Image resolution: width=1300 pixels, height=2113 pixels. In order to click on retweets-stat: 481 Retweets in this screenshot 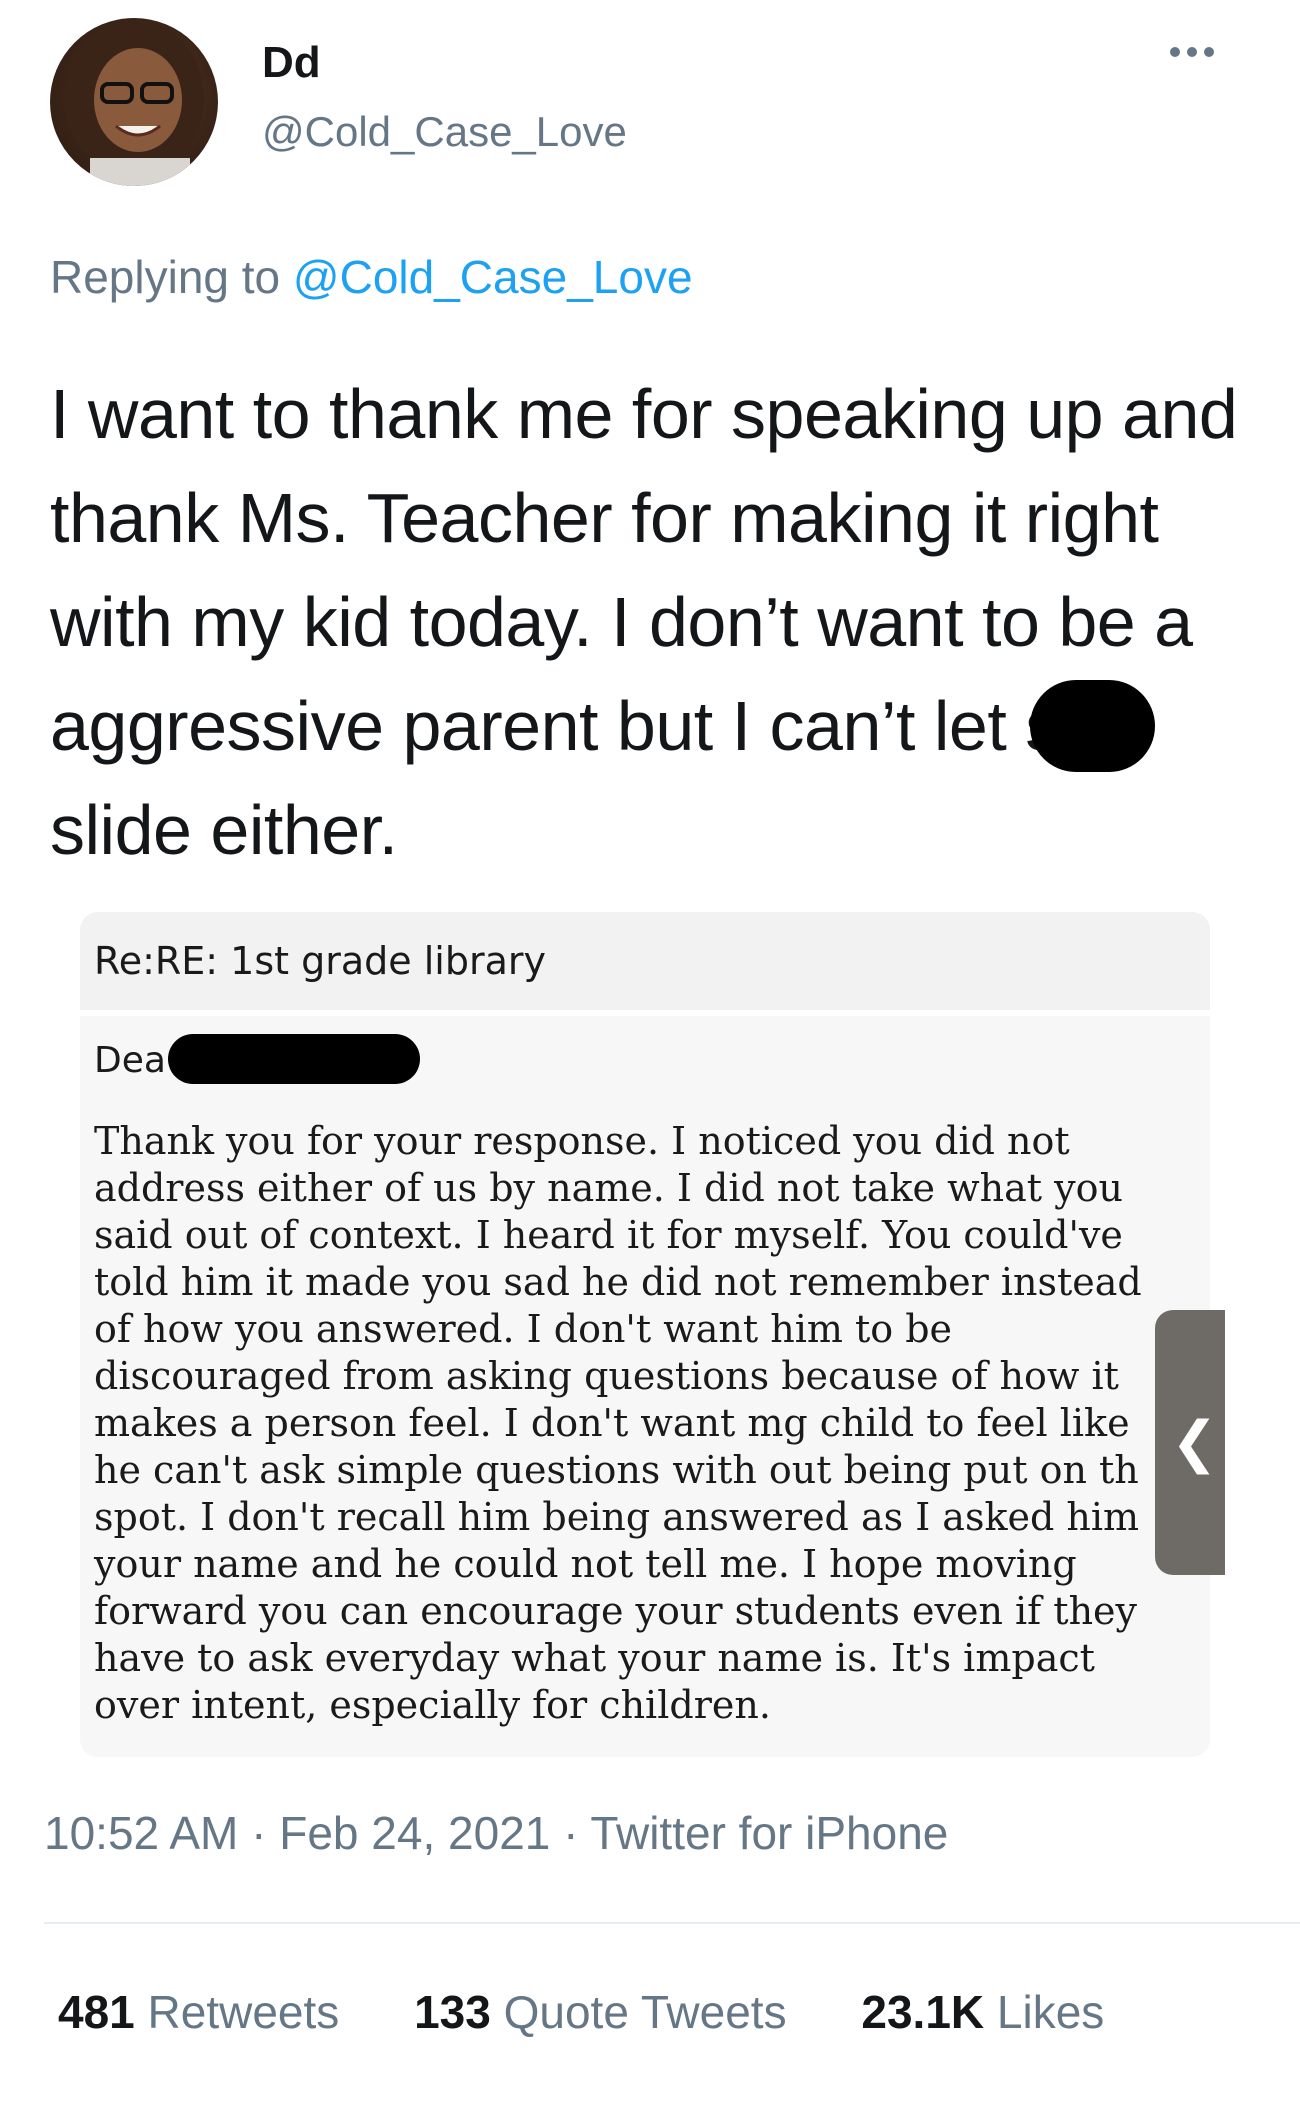, I will do `click(198, 2012)`.